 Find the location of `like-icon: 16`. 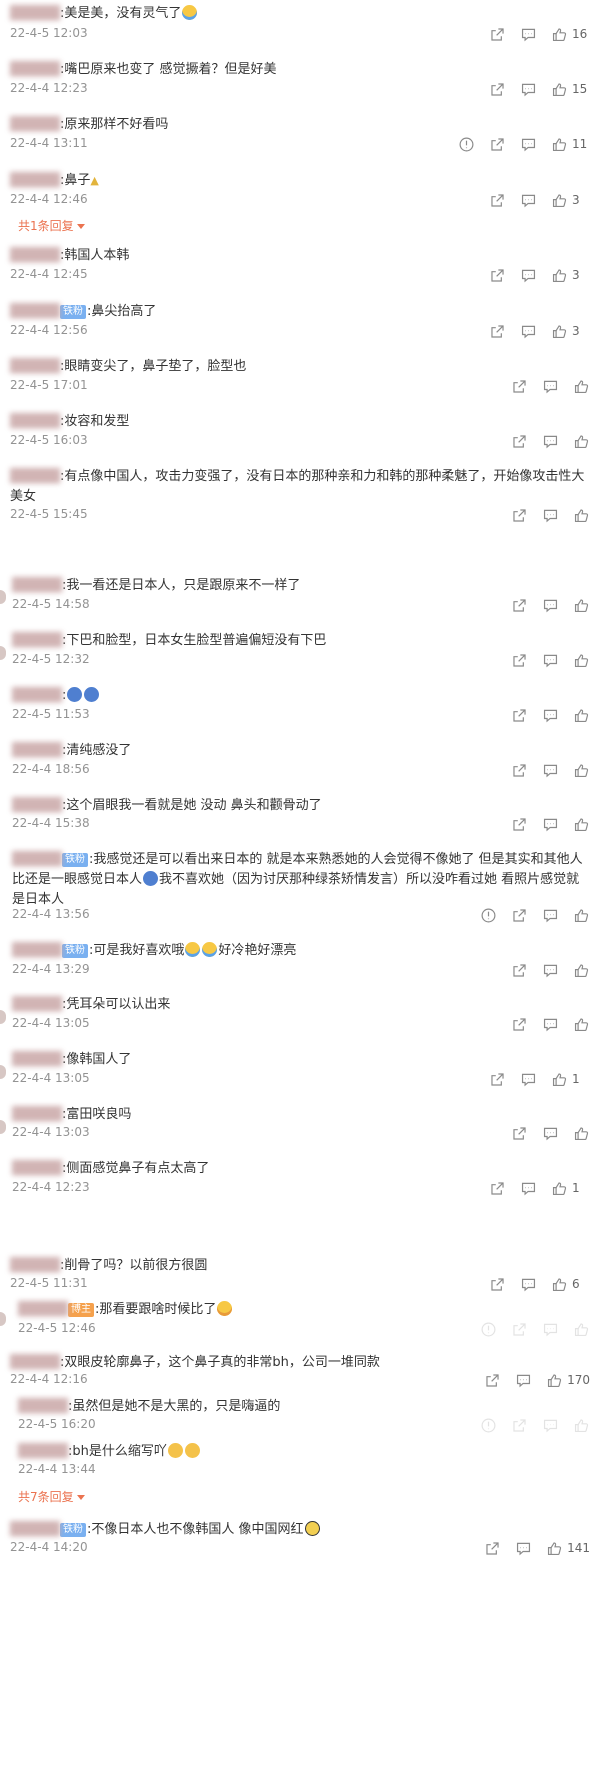

like-icon: 16 is located at coordinates (570, 34).